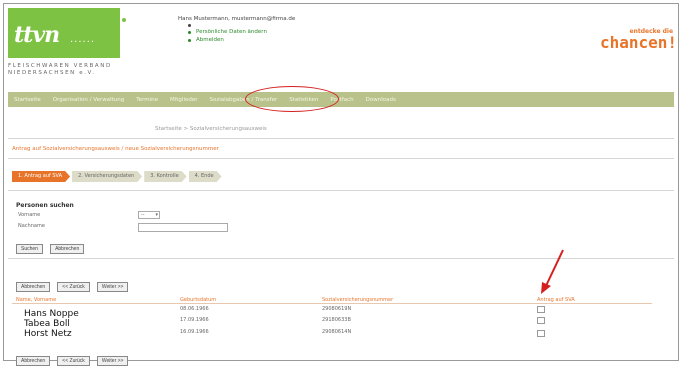 The image size is (683, 366). What do you see at coordinates (31, 226) in the screenshot?
I see `lastname-label: Nachname` at bounding box center [31, 226].